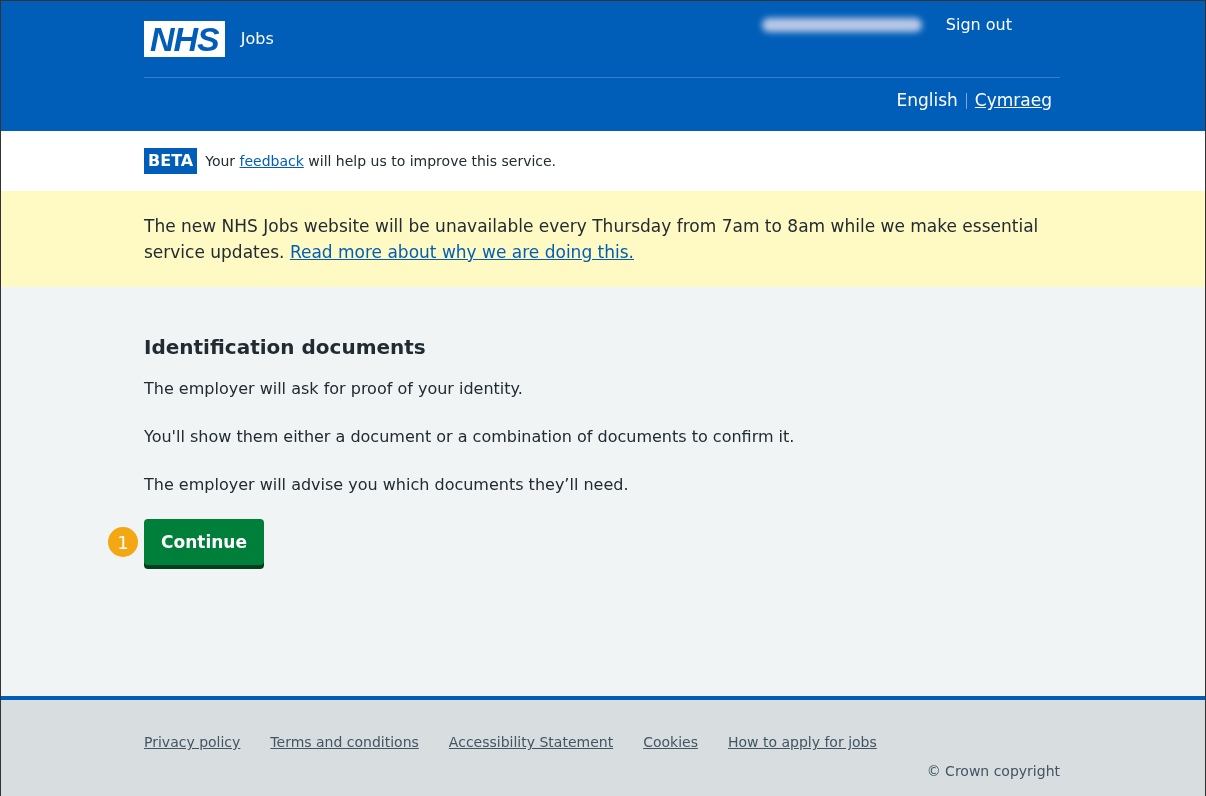  What do you see at coordinates (257, 39) in the screenshot?
I see `service-name: Jobs` at bounding box center [257, 39].